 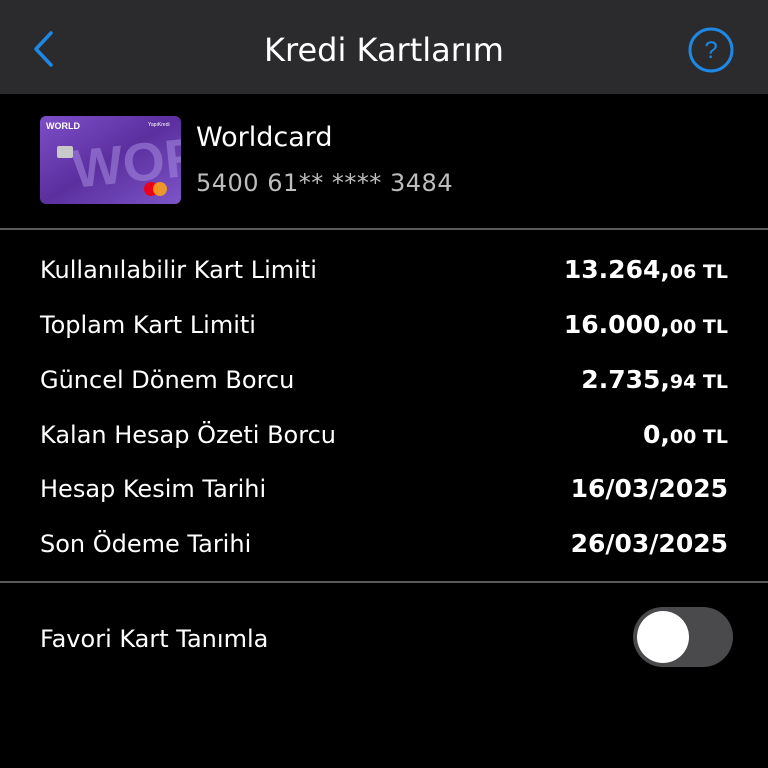 I want to click on detail-row: Toplam Kart Limiti 16.000,00 TL, so click(x=384, y=325).